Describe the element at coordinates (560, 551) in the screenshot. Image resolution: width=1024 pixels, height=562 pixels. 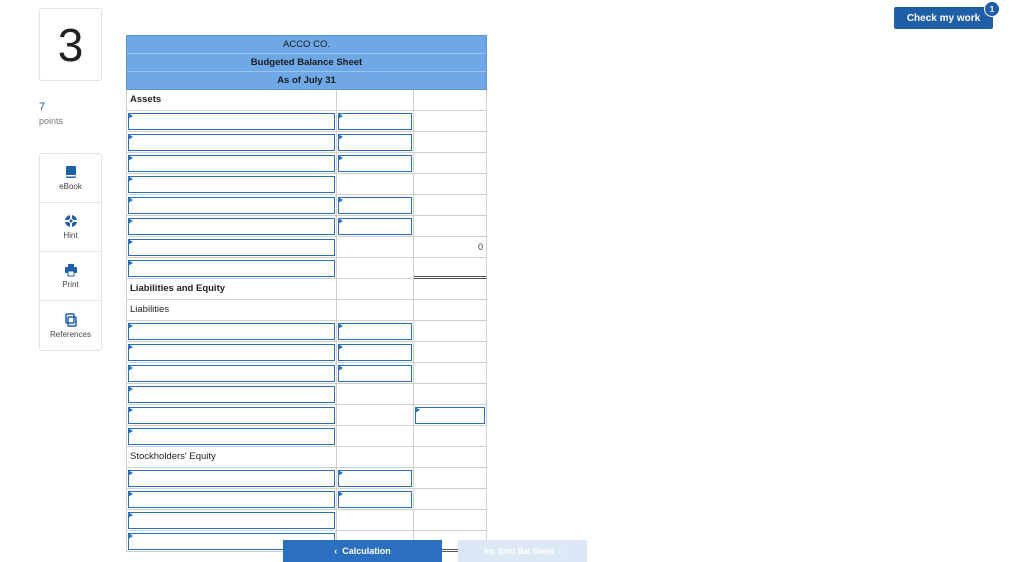
I see `chevron-right-icon: ›` at that location.